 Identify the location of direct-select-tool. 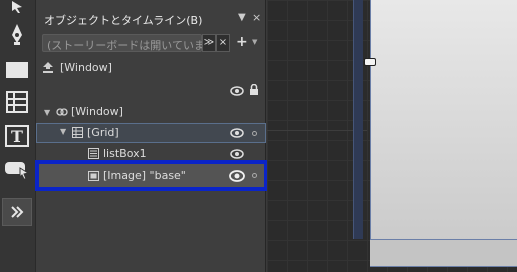
(17, 7).